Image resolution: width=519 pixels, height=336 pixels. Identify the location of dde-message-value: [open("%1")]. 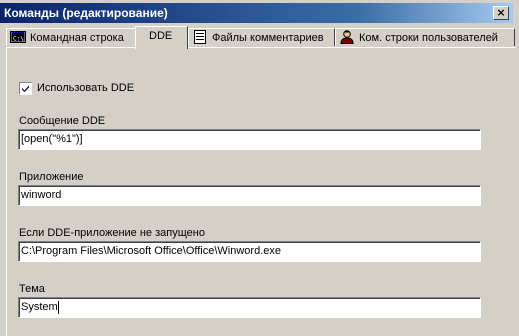
(52, 139).